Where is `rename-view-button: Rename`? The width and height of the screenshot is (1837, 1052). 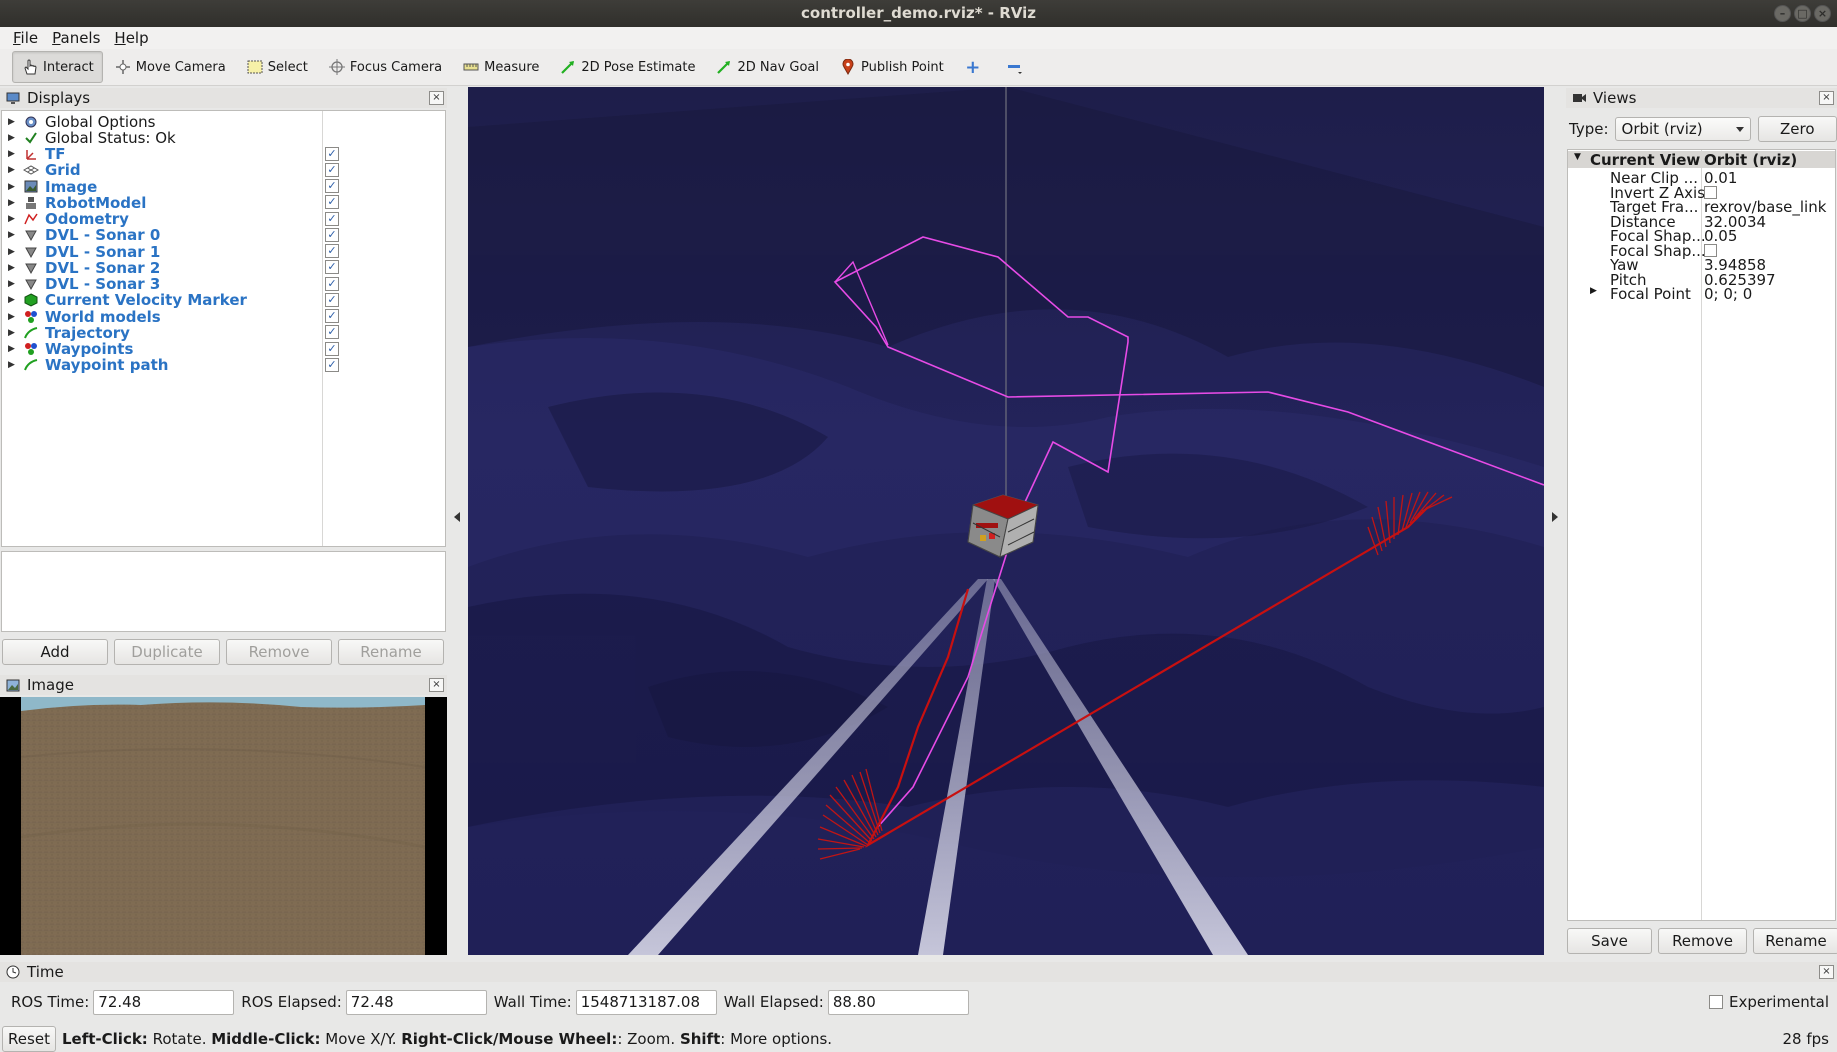
rename-view-button: Rename is located at coordinates (1795, 941).